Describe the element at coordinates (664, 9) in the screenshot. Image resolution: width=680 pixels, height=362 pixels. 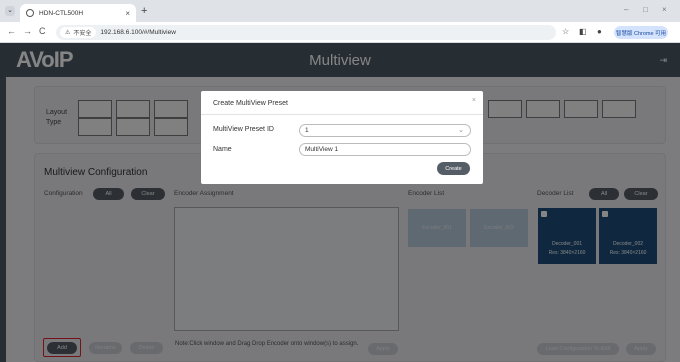
I see `close-window-icon: ×` at that location.